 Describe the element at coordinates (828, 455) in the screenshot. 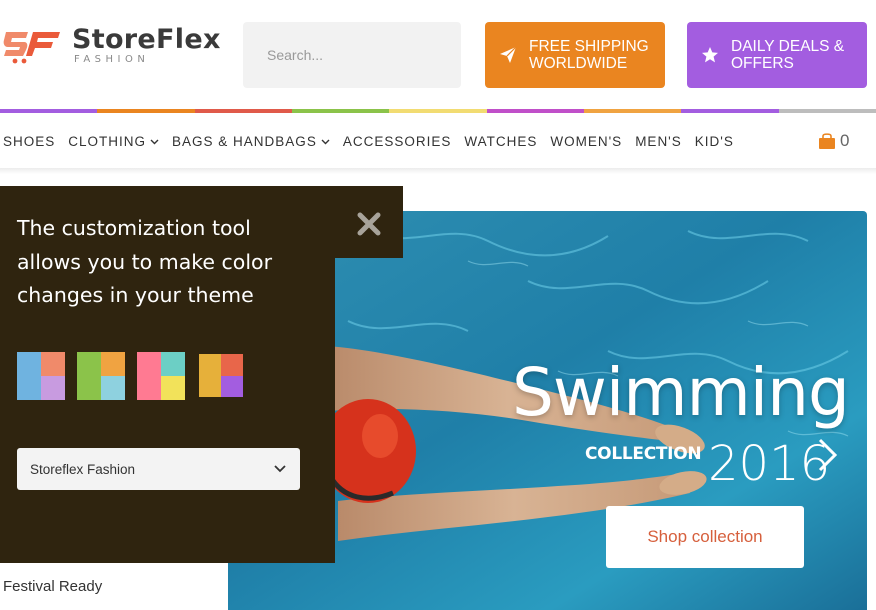

I see `next-slide-arrow-icon` at that location.